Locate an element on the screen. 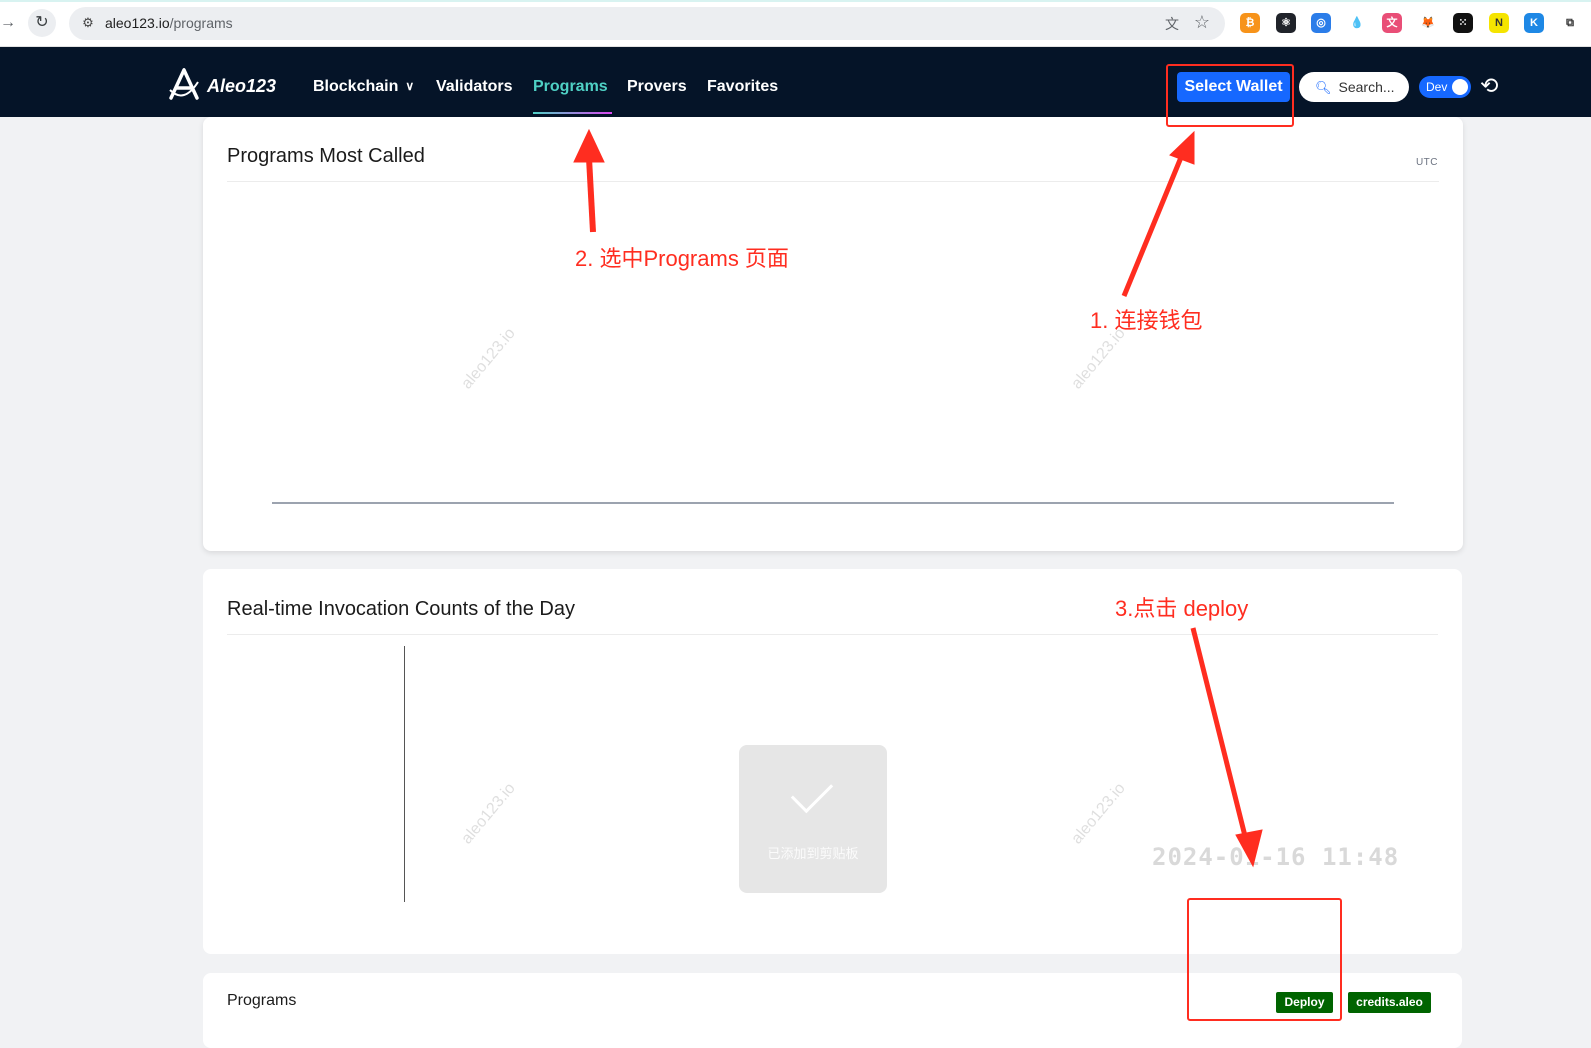 This screenshot has height=1048, width=1591. search-icon: 🔍︎ is located at coordinates (1323, 87).